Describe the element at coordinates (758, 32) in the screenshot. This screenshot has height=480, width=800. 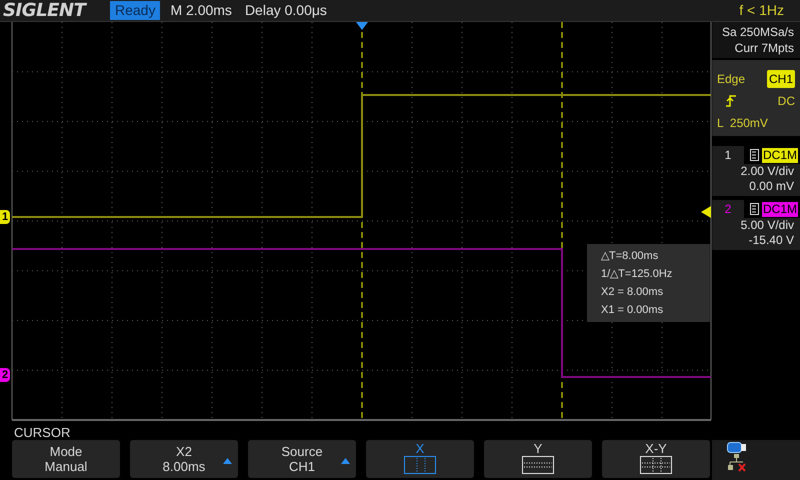
I see `sample-rate: Sa 250MSa/s` at that location.